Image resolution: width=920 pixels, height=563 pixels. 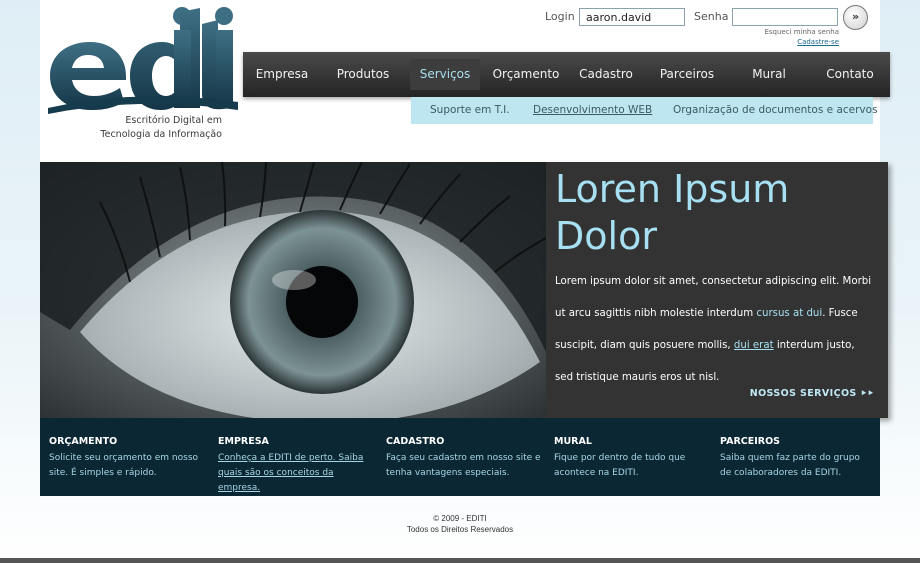 What do you see at coordinates (629, 442) in the screenshot?
I see `feature-title-mural: MURAL` at bounding box center [629, 442].